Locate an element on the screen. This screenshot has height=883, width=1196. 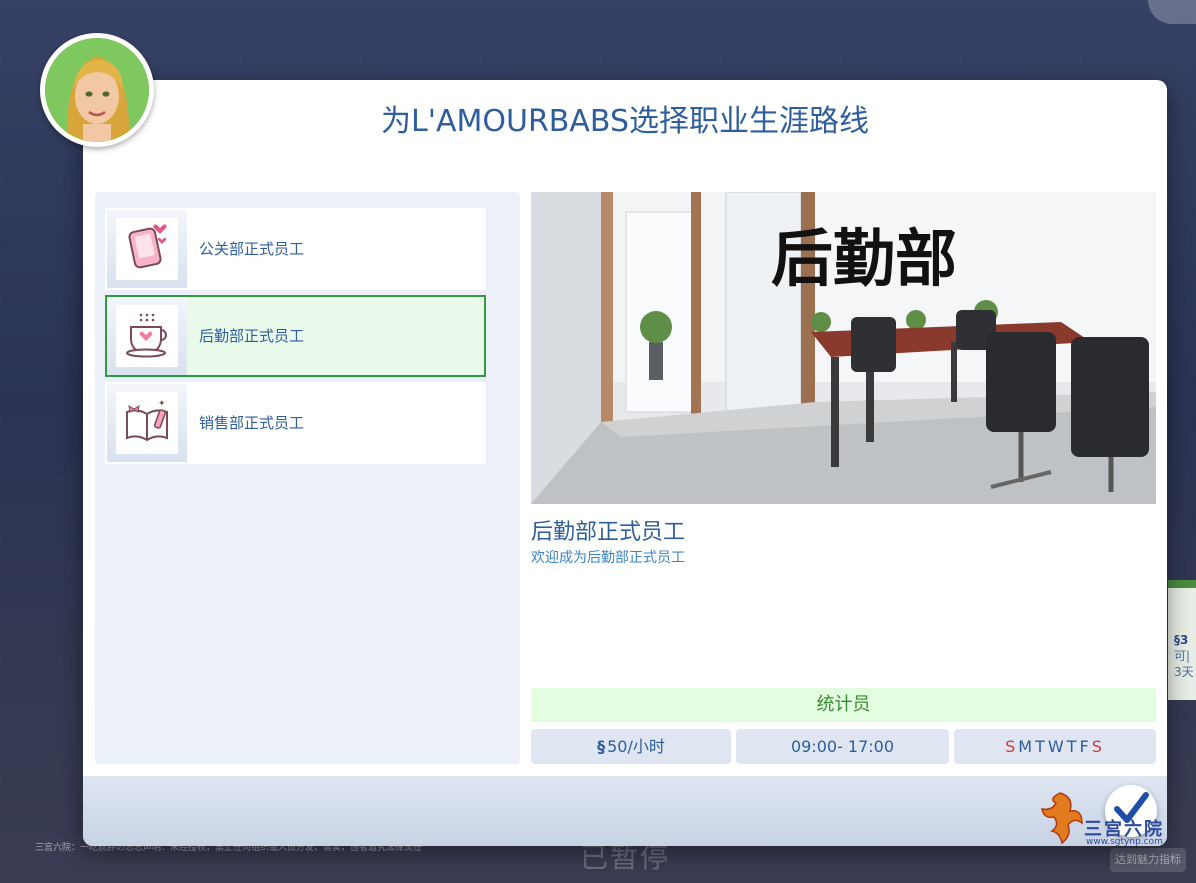
career-item-logistics: 后勤部正式员工 is located at coordinates (295, 336).